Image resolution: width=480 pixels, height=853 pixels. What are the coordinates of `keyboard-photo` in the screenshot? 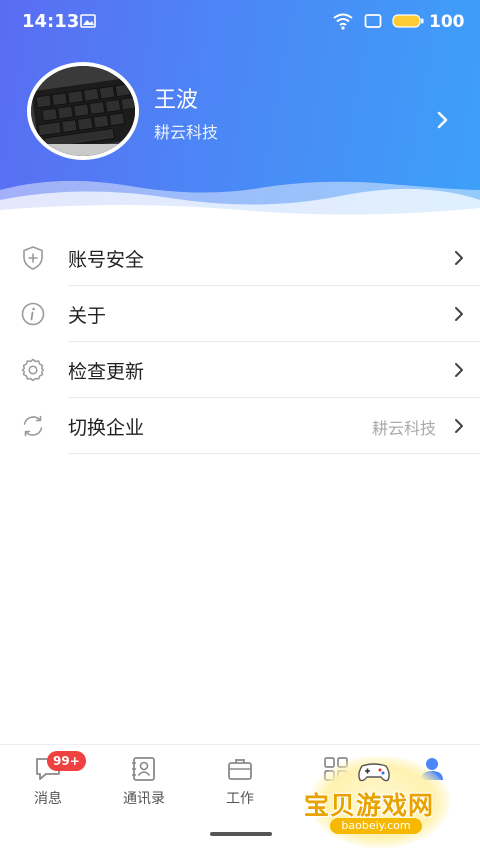 It's located at (83, 111).